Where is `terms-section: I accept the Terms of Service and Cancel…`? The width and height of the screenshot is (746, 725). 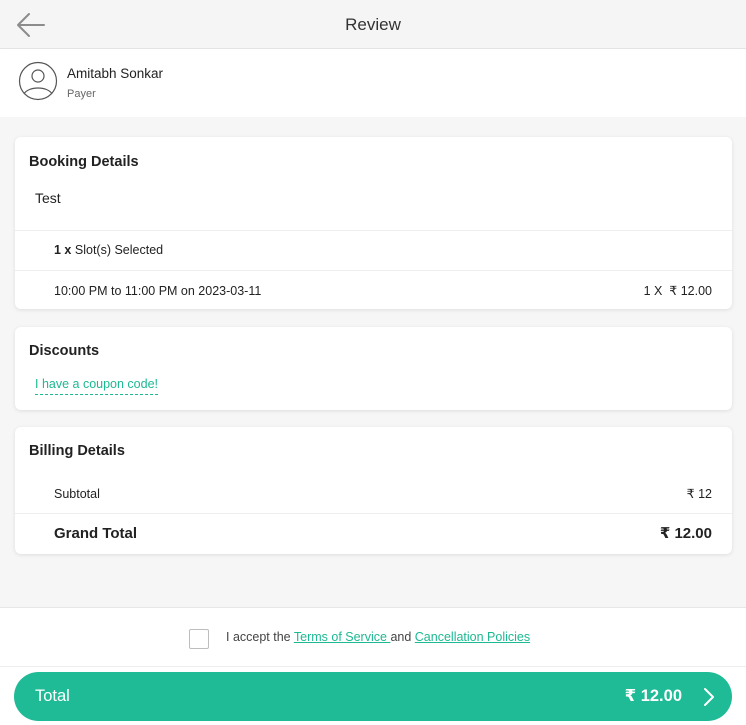
terms-section: I accept the Terms of Service and Cancel… is located at coordinates (373, 637).